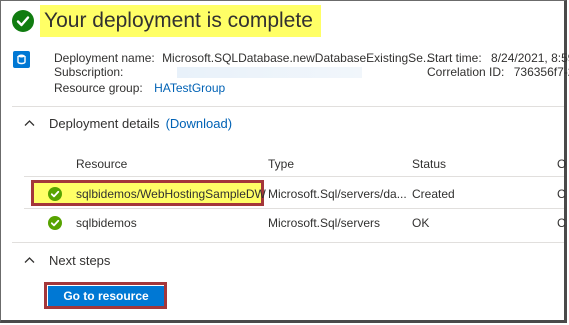 This screenshot has height=325, width=569. Describe the element at coordinates (80, 260) in the screenshot. I see `next-steps-heading: Next steps` at that location.